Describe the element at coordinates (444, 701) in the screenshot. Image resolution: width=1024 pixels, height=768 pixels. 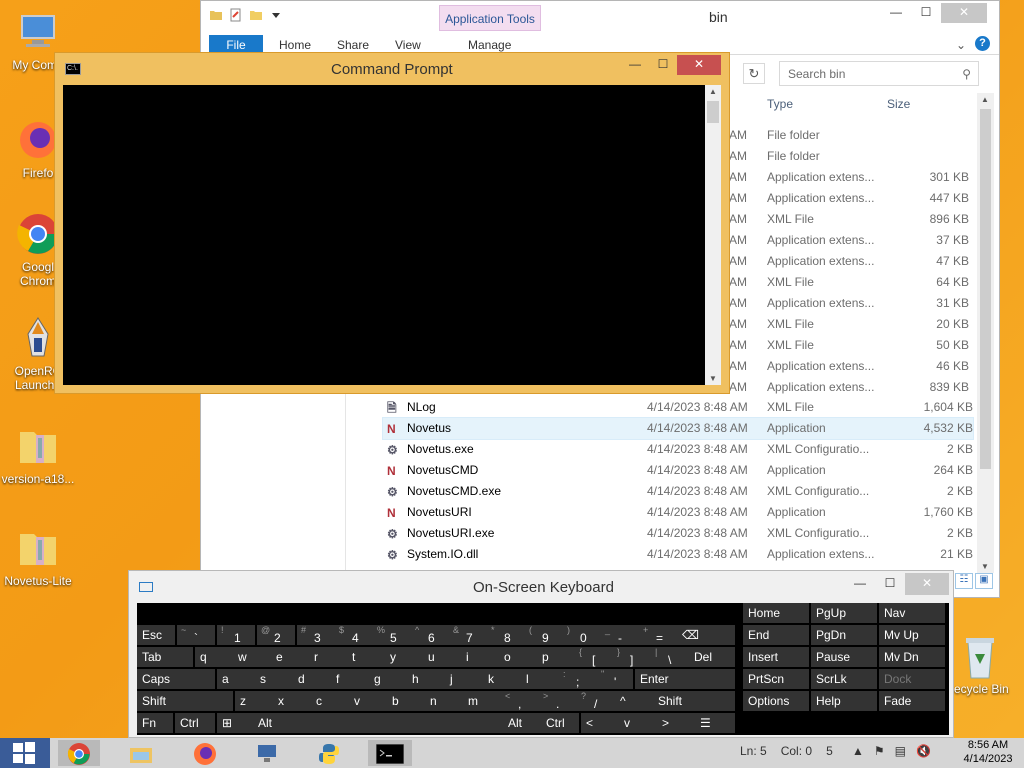
I see `key-n: n` at that location.